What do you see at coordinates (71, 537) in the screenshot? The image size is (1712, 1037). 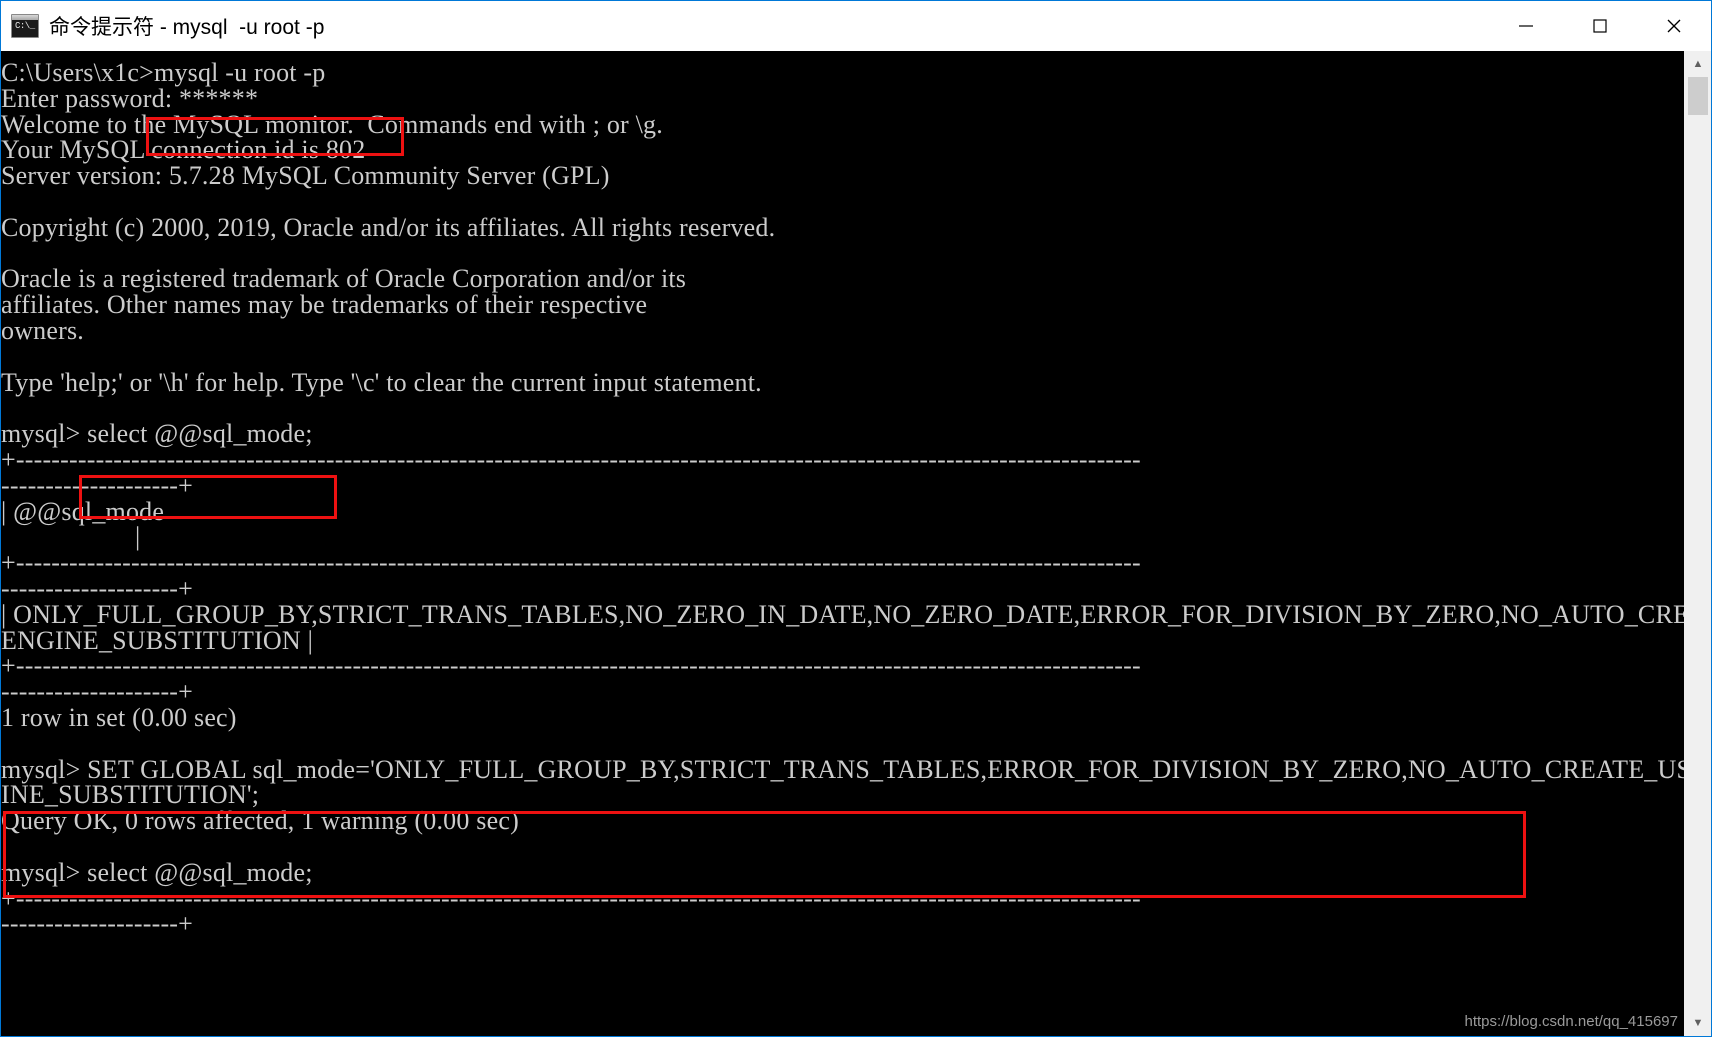 I see `terminal-line: |` at bounding box center [71, 537].